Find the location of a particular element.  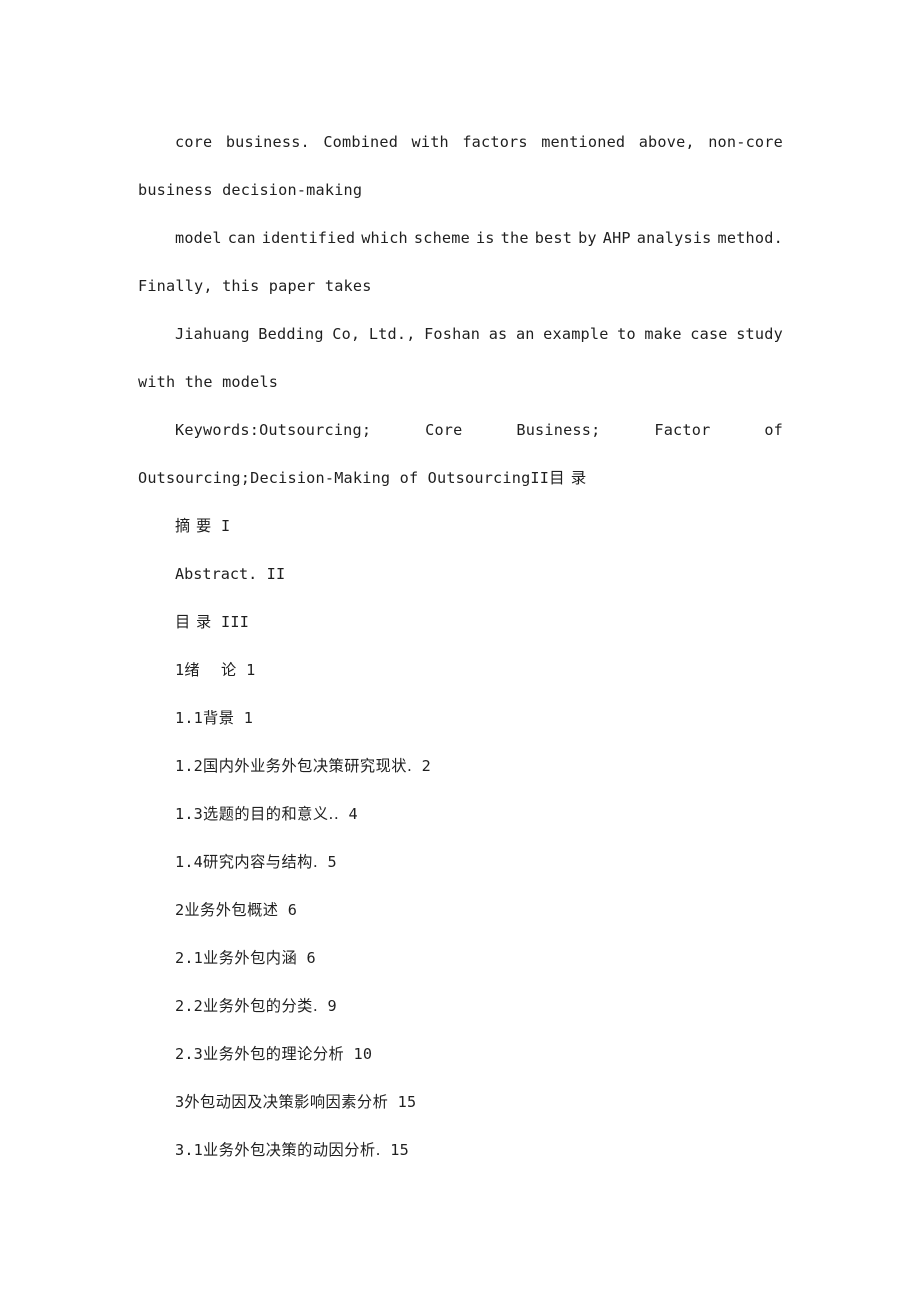

toc-entry-number: 1.2 is located at coordinates (189, 766).